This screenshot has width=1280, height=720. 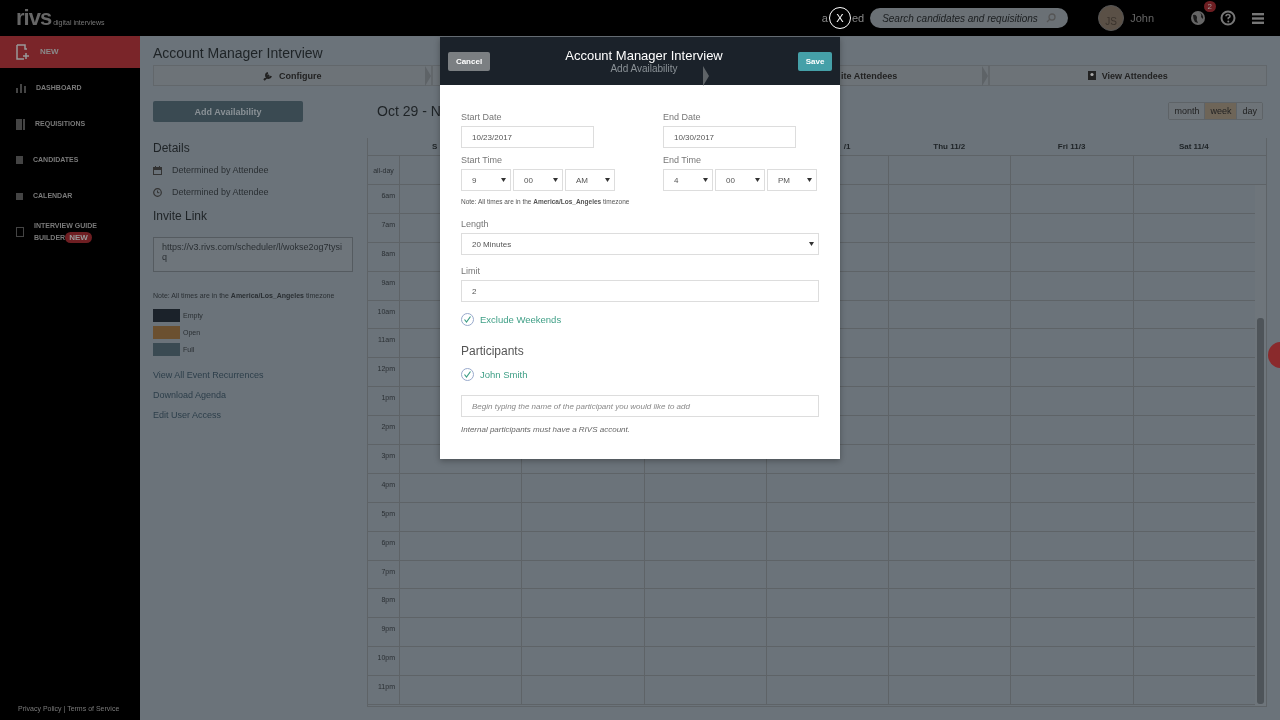 What do you see at coordinates (682, 160) in the screenshot?
I see `field-label: End Time` at bounding box center [682, 160].